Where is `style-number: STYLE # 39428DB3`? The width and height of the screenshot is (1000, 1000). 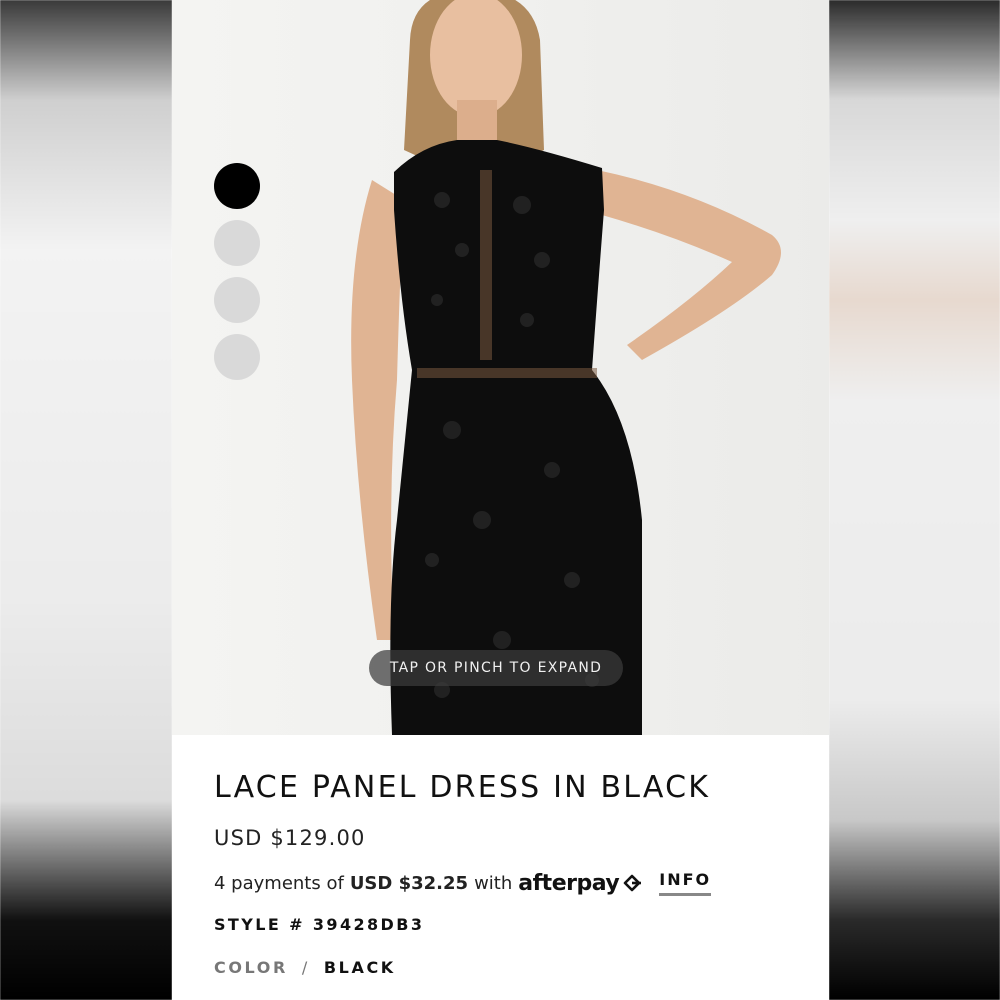
style-number: STYLE # 39428DB3 is located at coordinates (319, 924).